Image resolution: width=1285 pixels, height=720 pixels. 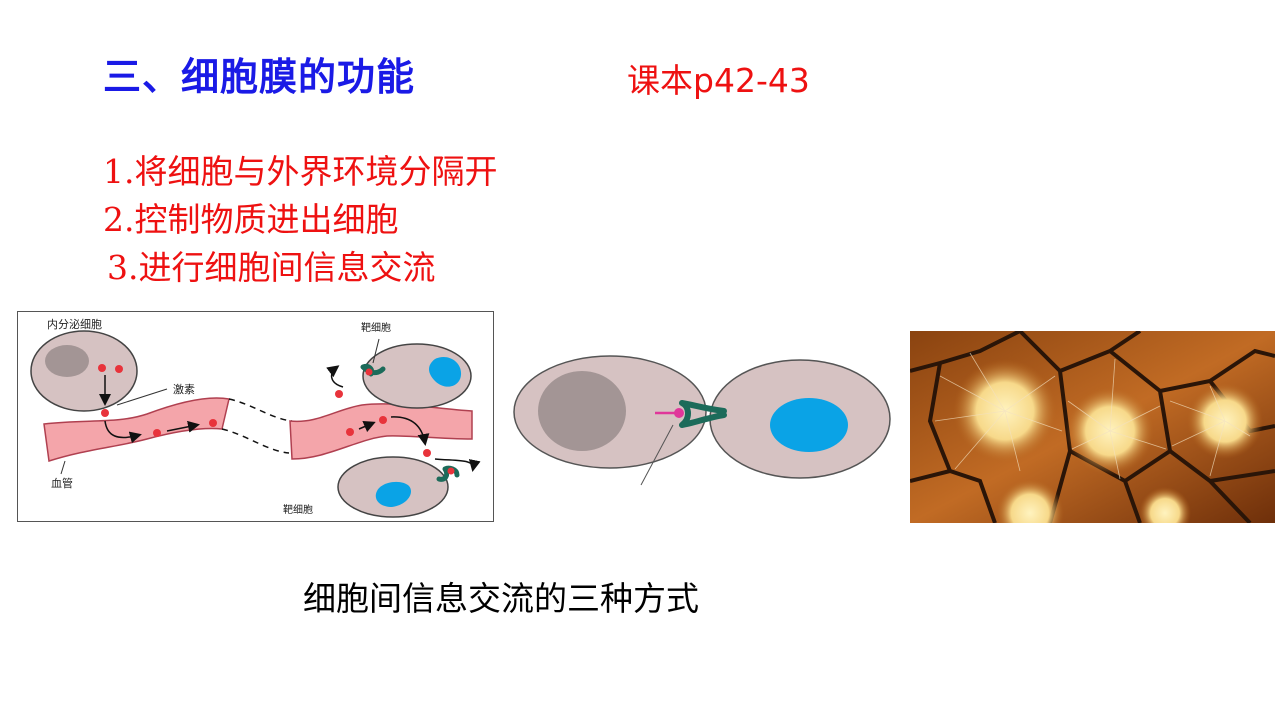 What do you see at coordinates (1092, 427) in the screenshot?
I see `plasmodesmata-micrograph` at bounding box center [1092, 427].